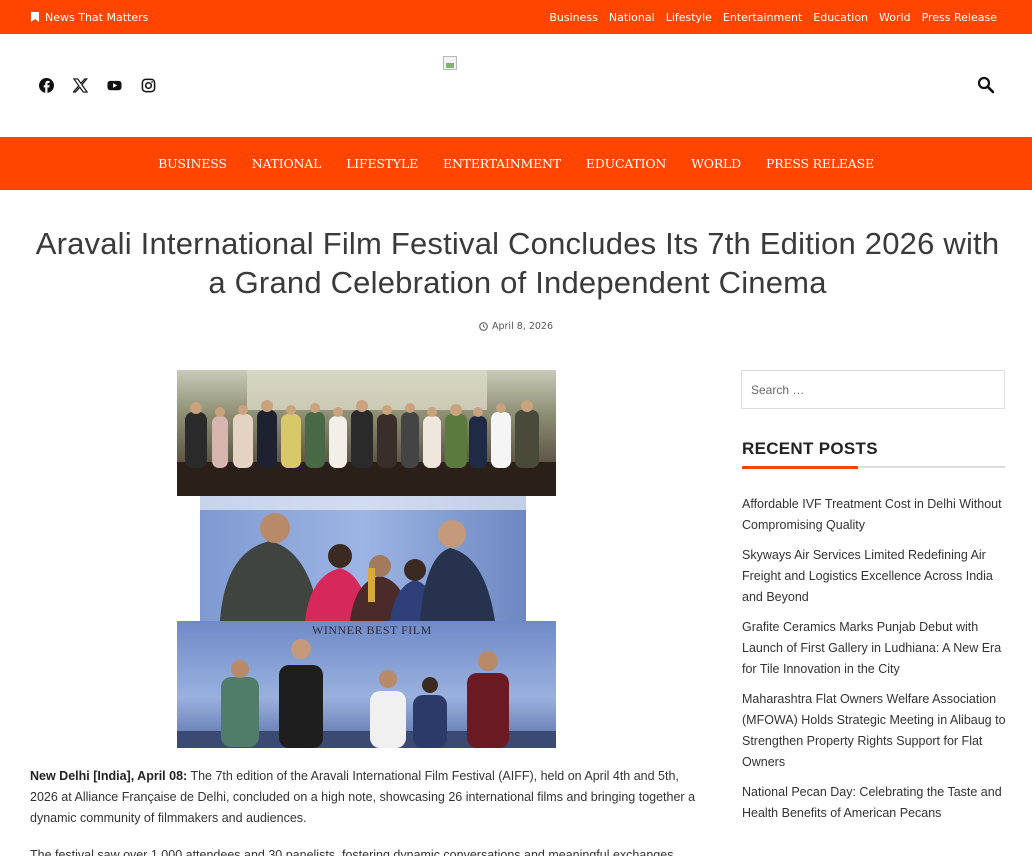 Image resolution: width=1032 pixels, height=856 pixels. What do you see at coordinates (372, 630) in the screenshot?
I see `photo-banner-text: WINNER BEST FILM` at bounding box center [372, 630].